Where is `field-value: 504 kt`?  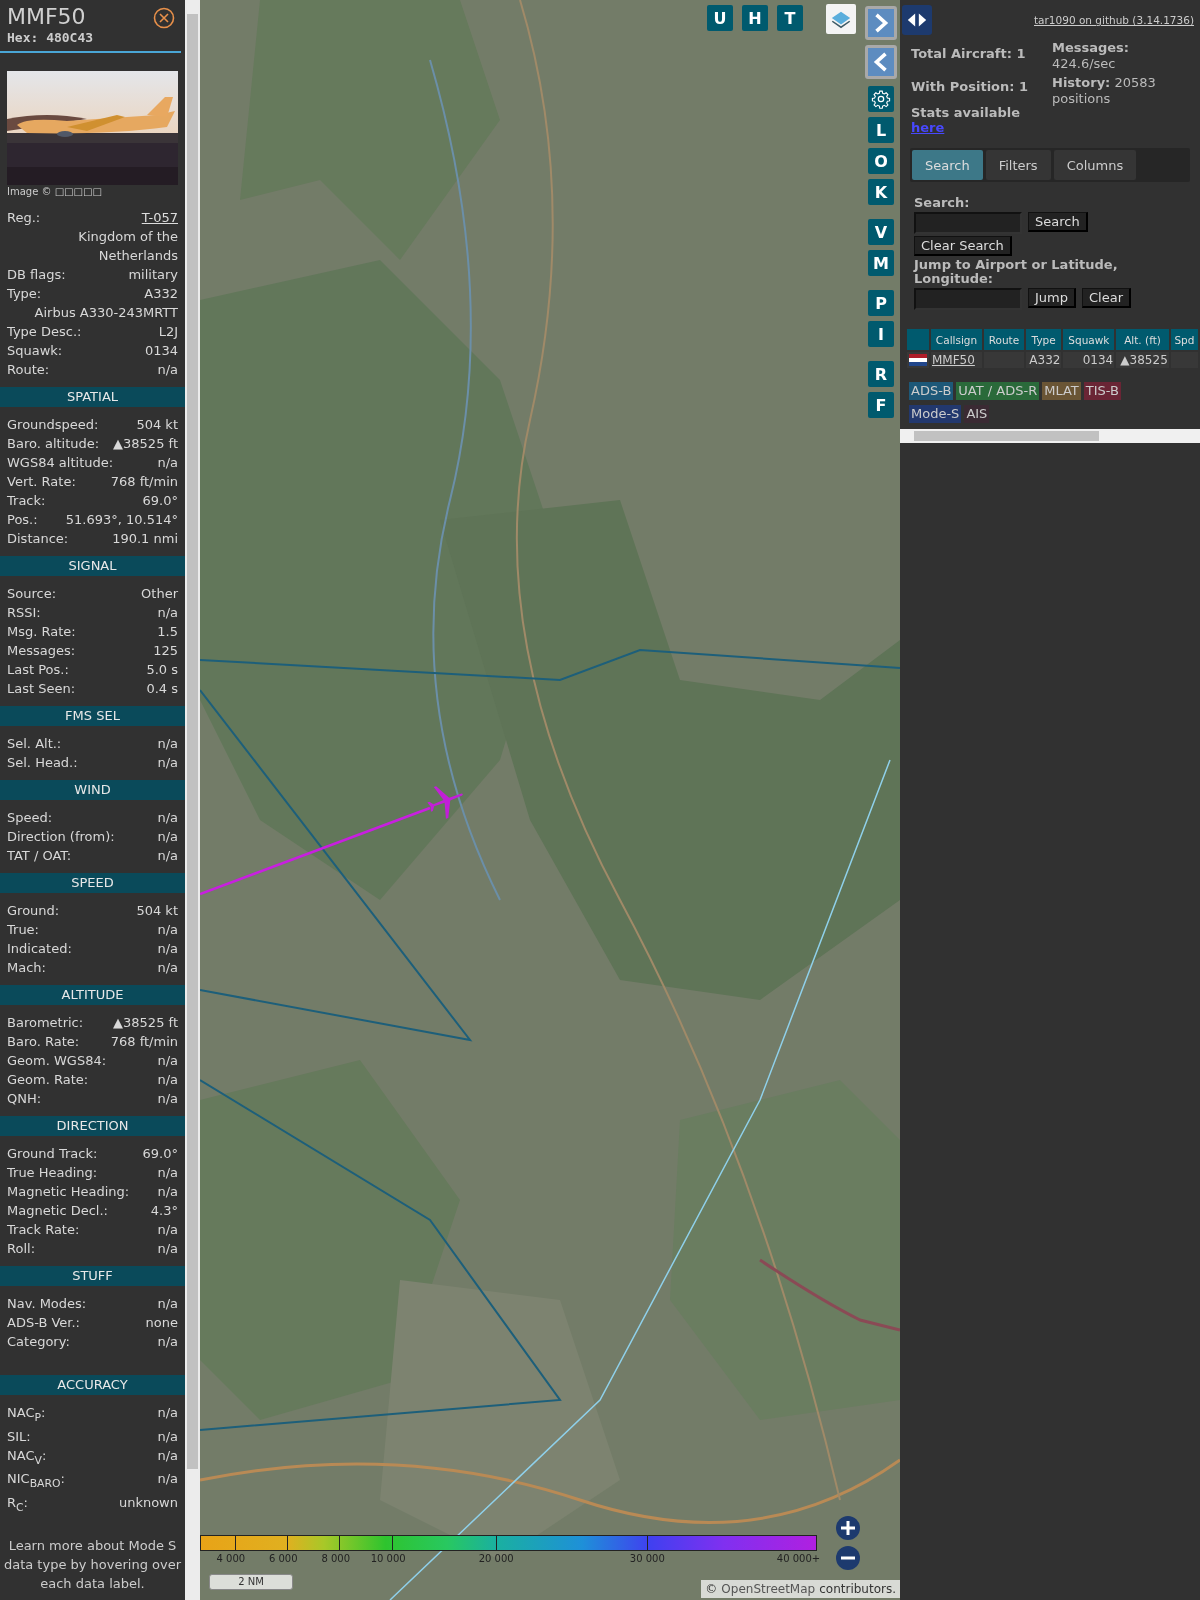 field-value: 504 kt is located at coordinates (157, 911).